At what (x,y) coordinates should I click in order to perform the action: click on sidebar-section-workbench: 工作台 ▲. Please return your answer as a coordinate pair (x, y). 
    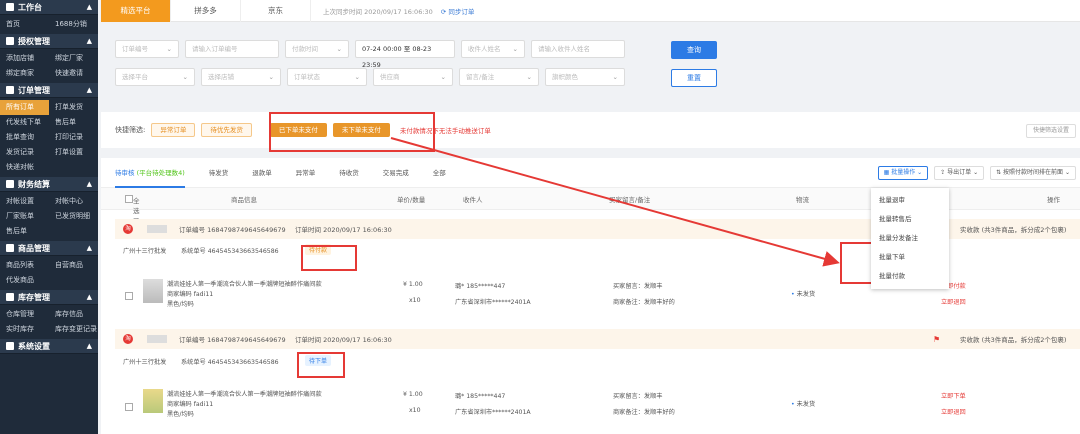
    Looking at the image, I should click on (49, 7).